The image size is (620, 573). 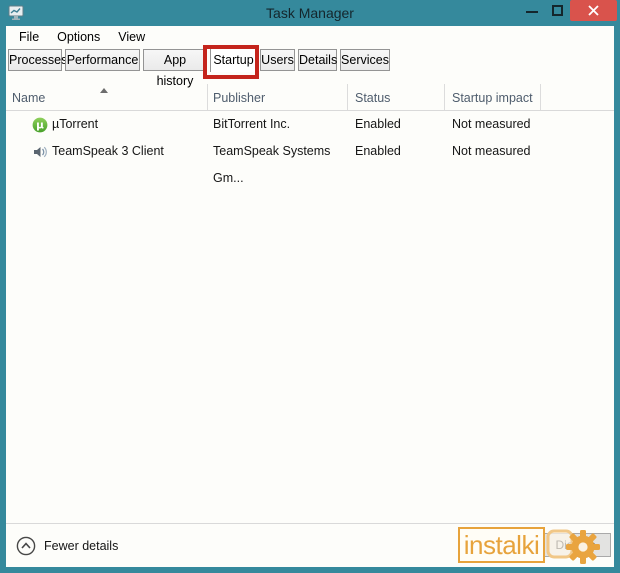 I want to click on column-header-status: Status, so click(x=397, y=97).